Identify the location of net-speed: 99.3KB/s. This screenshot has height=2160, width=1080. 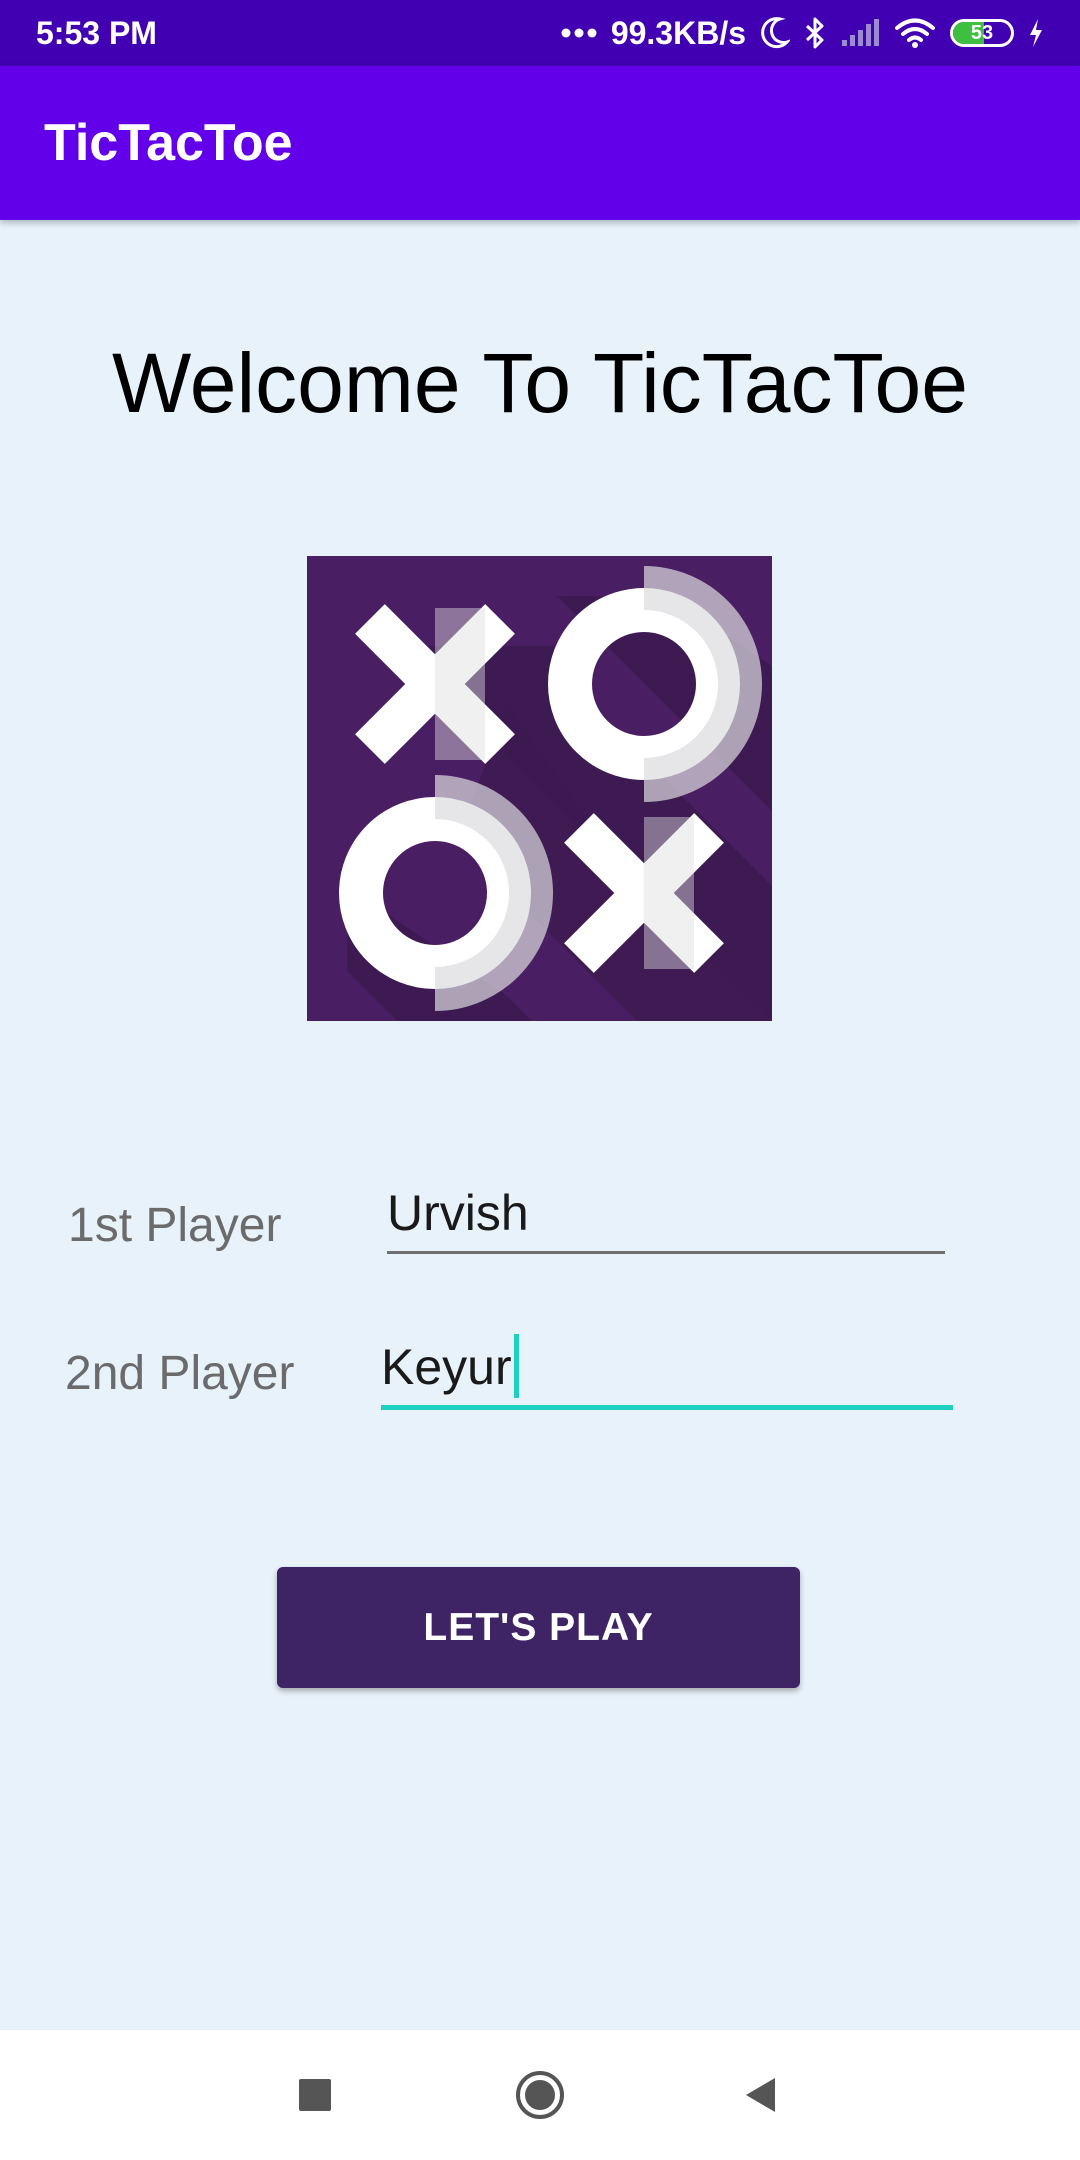
(678, 32).